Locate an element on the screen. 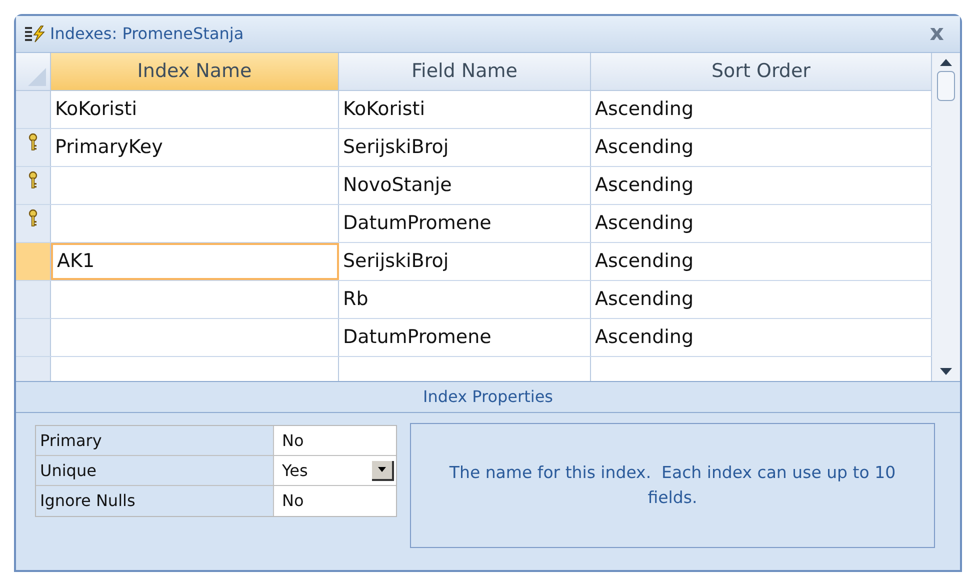 Image resolution: width=969 pixels, height=576 pixels. field-name-cell: KoKoristi is located at coordinates (465, 109).